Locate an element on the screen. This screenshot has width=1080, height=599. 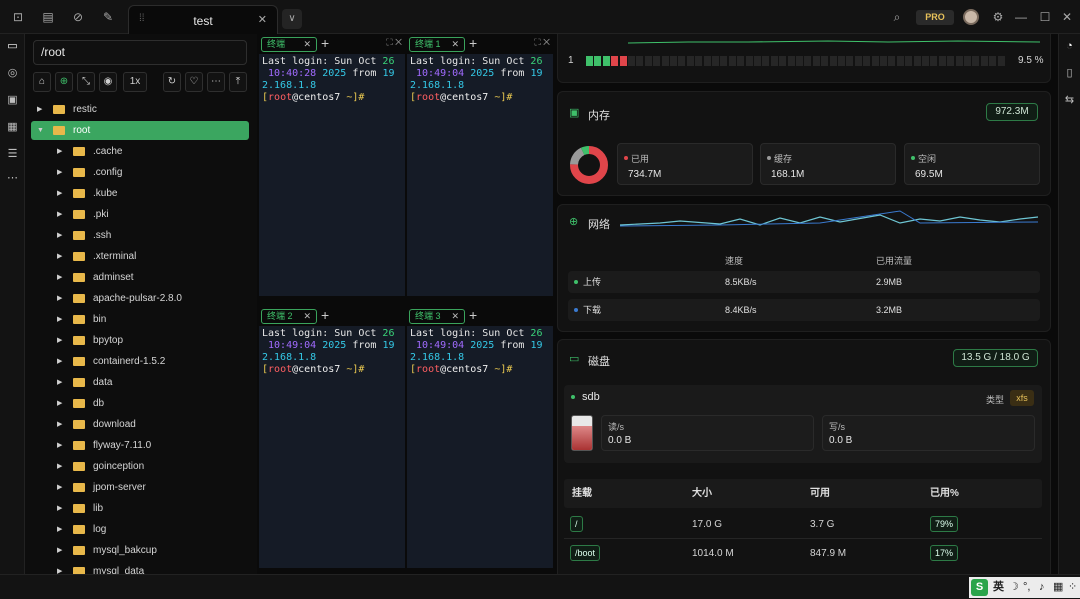
minimize-icon: — is located at coordinates (1021, 17).